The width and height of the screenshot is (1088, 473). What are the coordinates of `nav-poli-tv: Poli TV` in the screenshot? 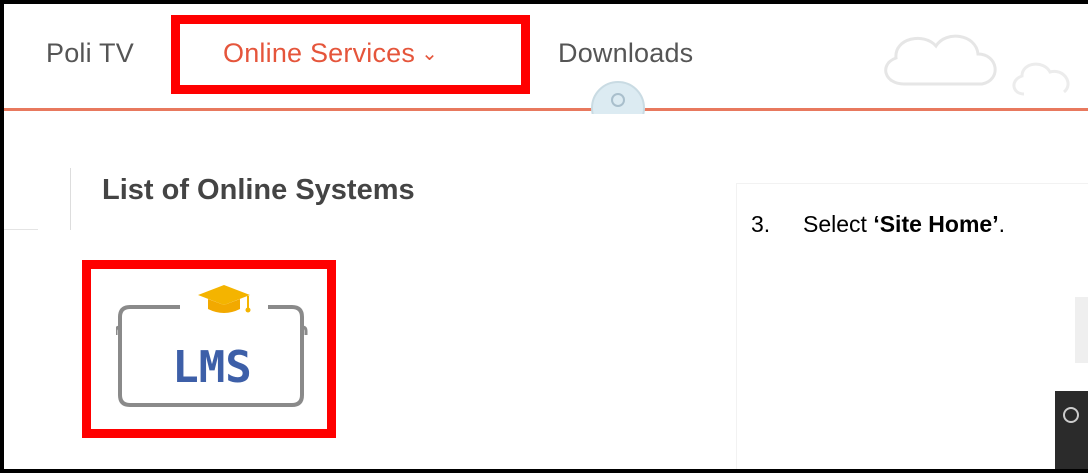 It's located at (90, 53).